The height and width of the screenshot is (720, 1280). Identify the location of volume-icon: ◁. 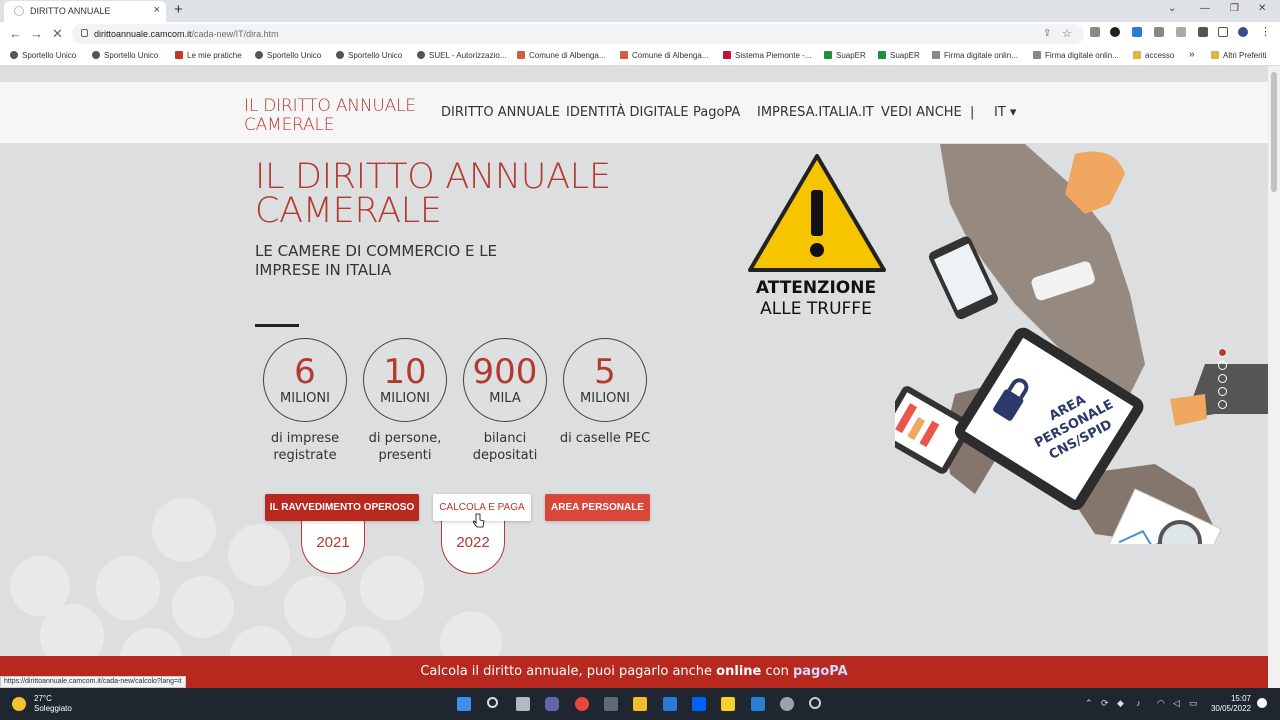
(1176, 703).